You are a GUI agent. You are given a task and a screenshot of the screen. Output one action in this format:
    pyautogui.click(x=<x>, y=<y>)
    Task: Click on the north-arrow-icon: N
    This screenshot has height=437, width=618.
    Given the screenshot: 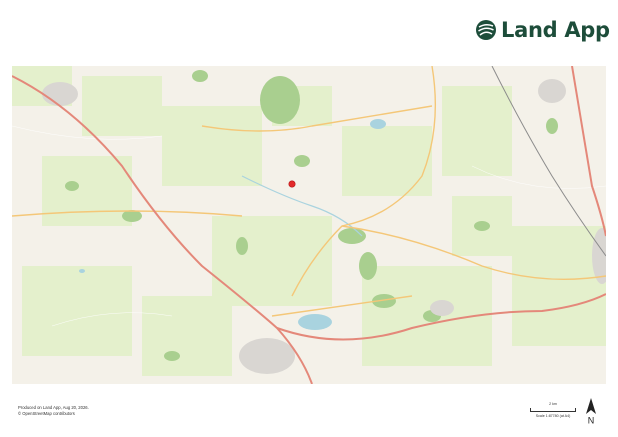 What is the action you would take?
    pyautogui.click(x=591, y=412)
    